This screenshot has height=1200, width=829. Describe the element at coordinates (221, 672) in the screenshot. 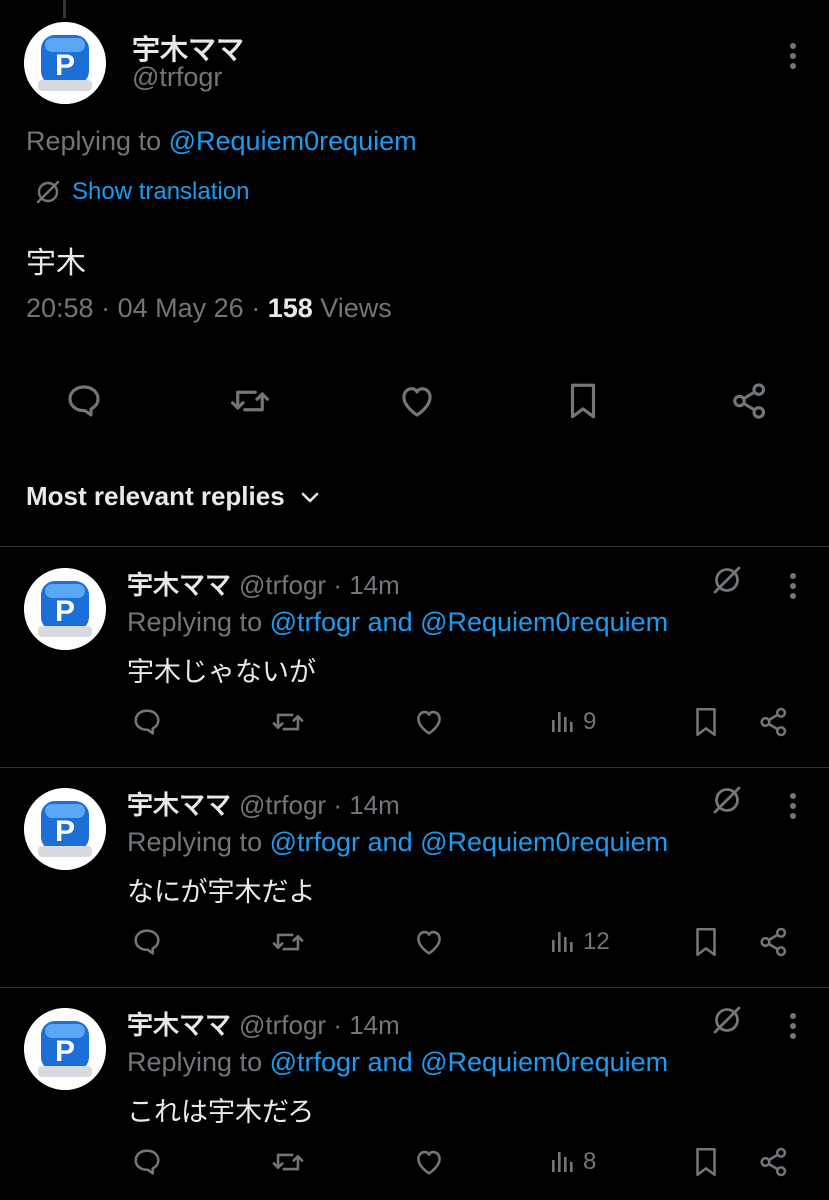

I see `reply-text: 宇木じゃないが` at that location.